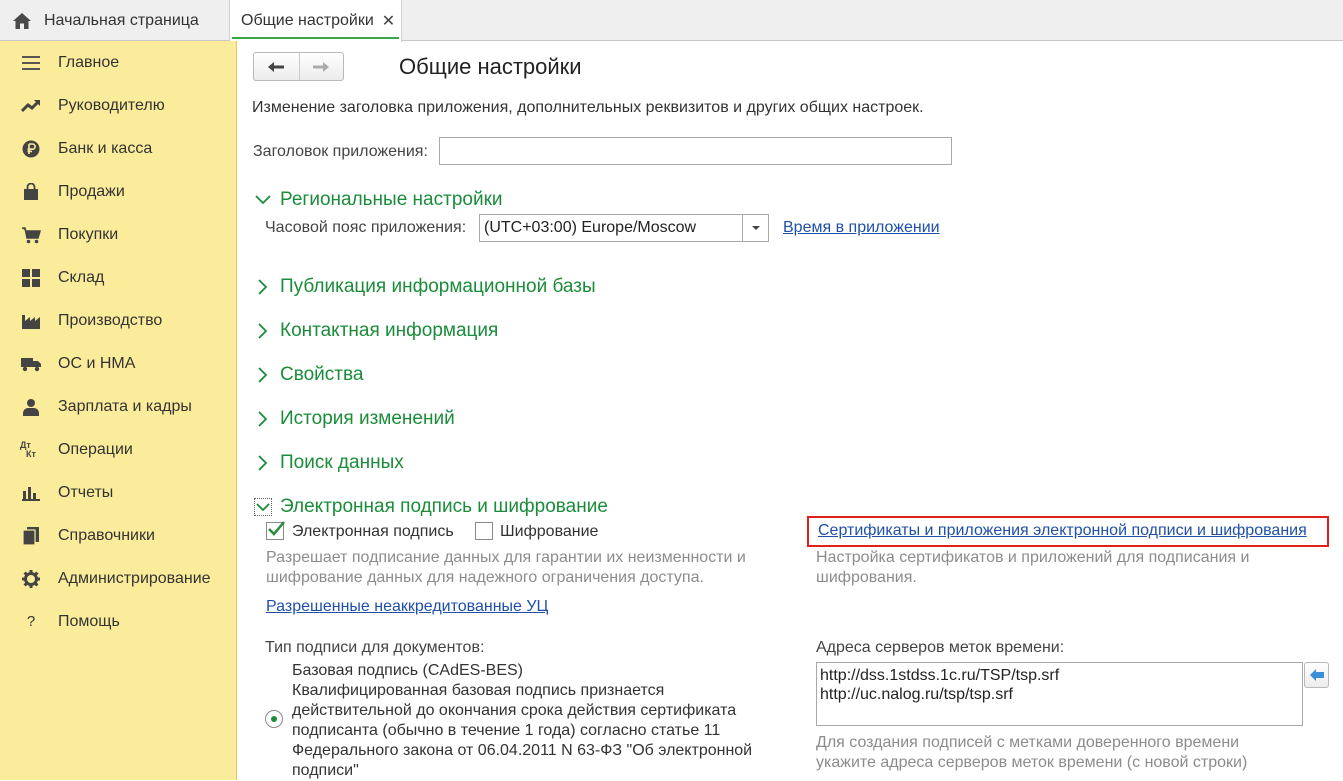 The width and height of the screenshot is (1343, 781). Describe the element at coordinates (118, 277) in the screenshot. I see `sidebar-item-warehouse: Склад` at that location.